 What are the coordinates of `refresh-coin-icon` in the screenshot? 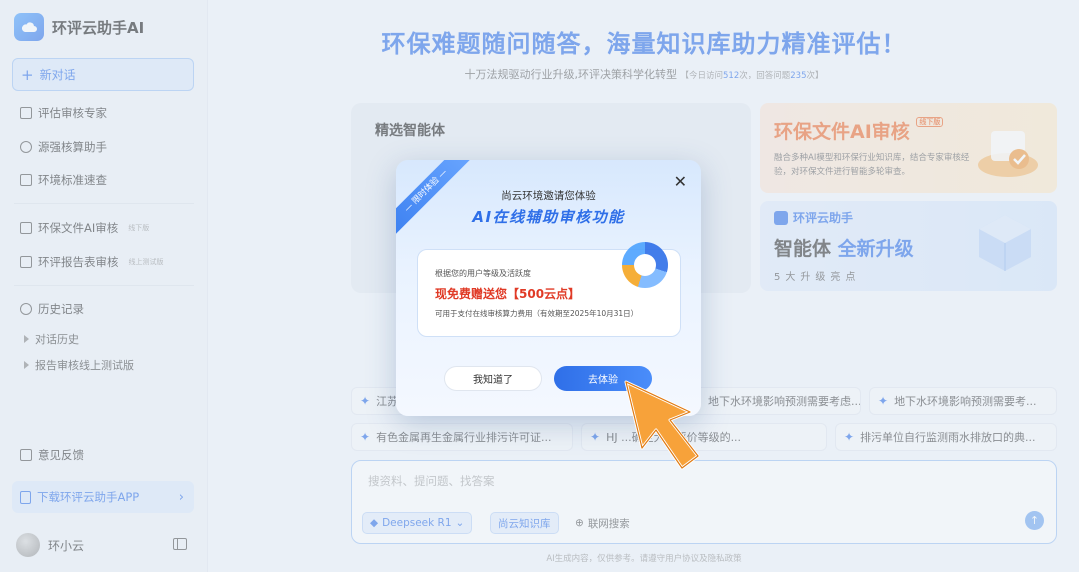 It's located at (645, 265).